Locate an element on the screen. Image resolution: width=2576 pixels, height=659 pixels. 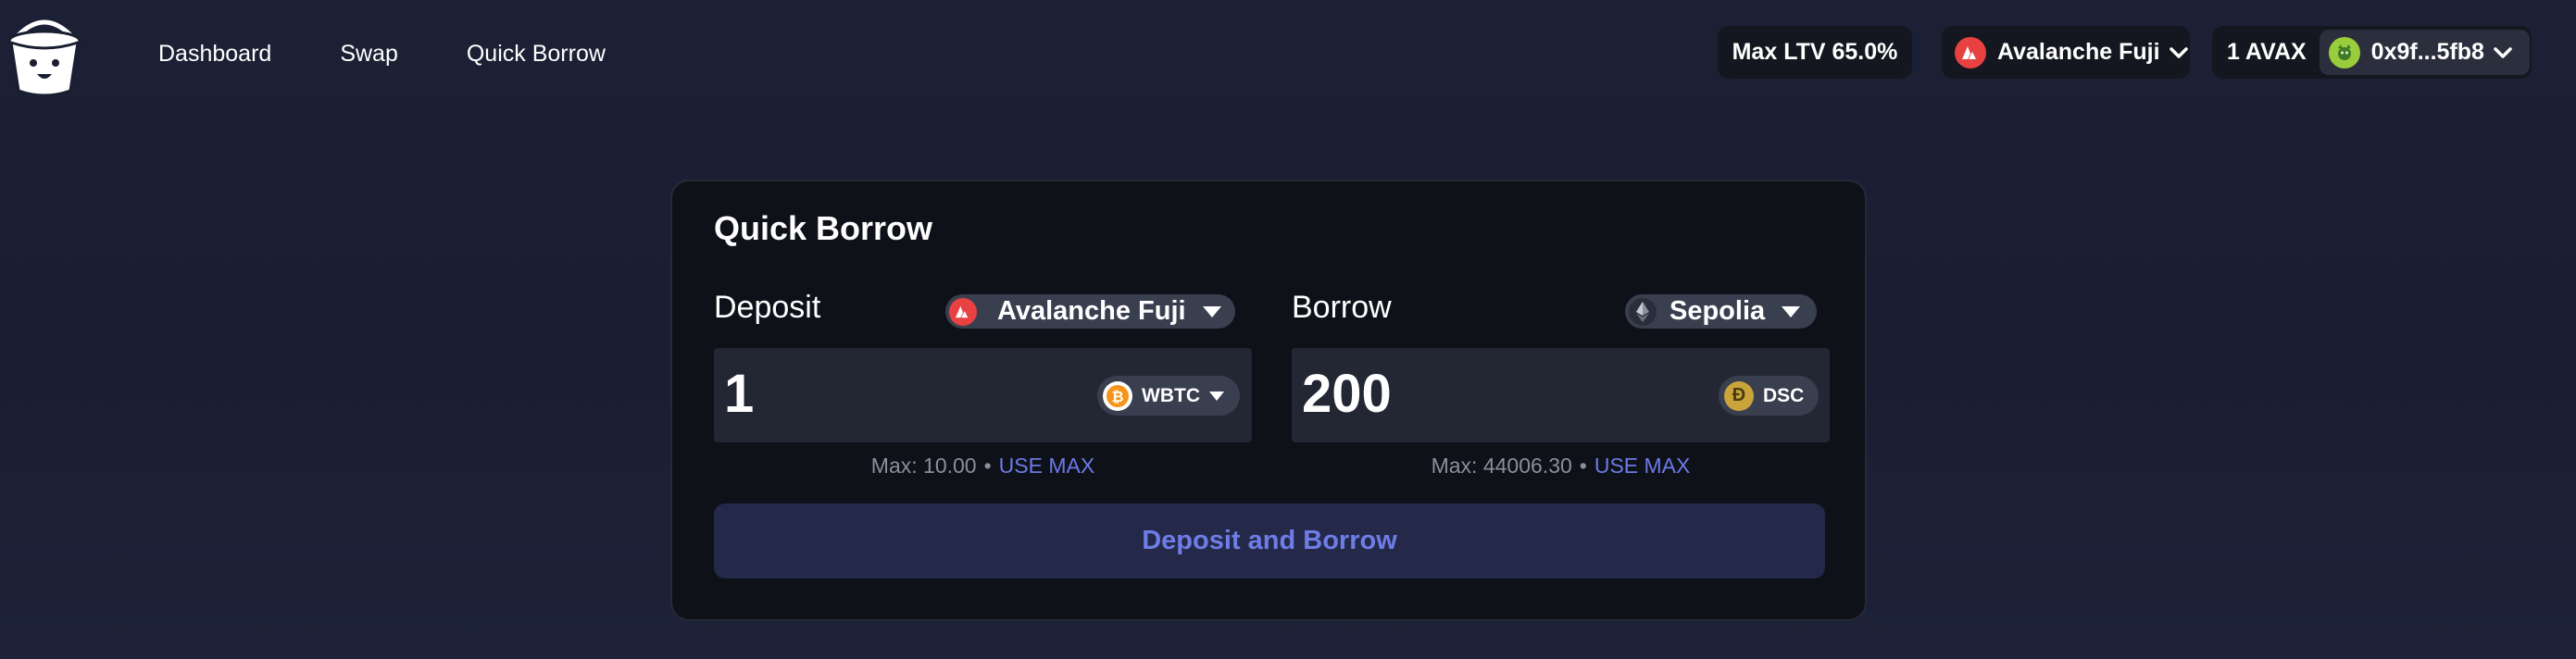
max-ltv-badge: Max LTV 65.0% is located at coordinates (1815, 52).